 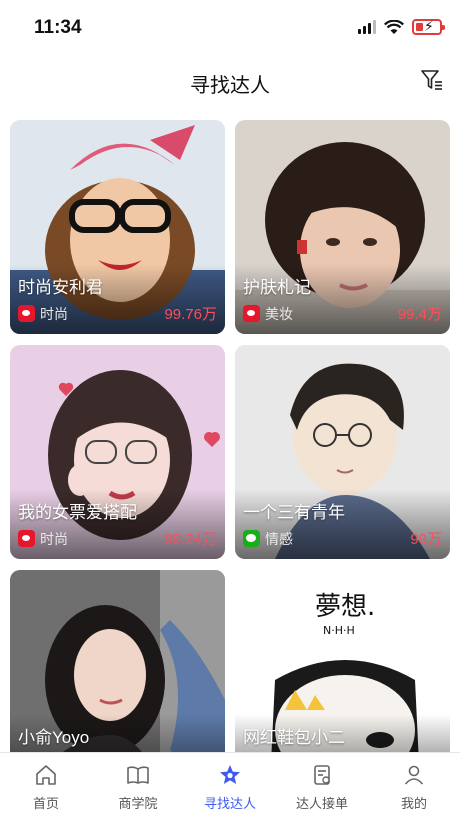 I want to click on tab-business-school: 商学院, so click(x=138, y=785).